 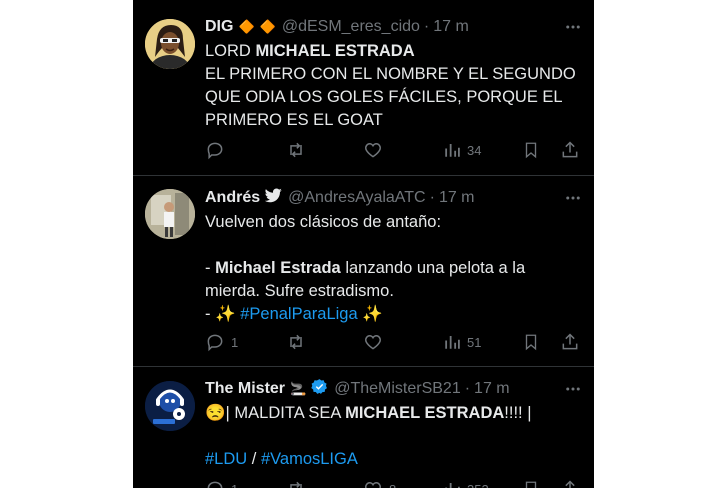 I want to click on text-segment: /, so click(x=254, y=459).